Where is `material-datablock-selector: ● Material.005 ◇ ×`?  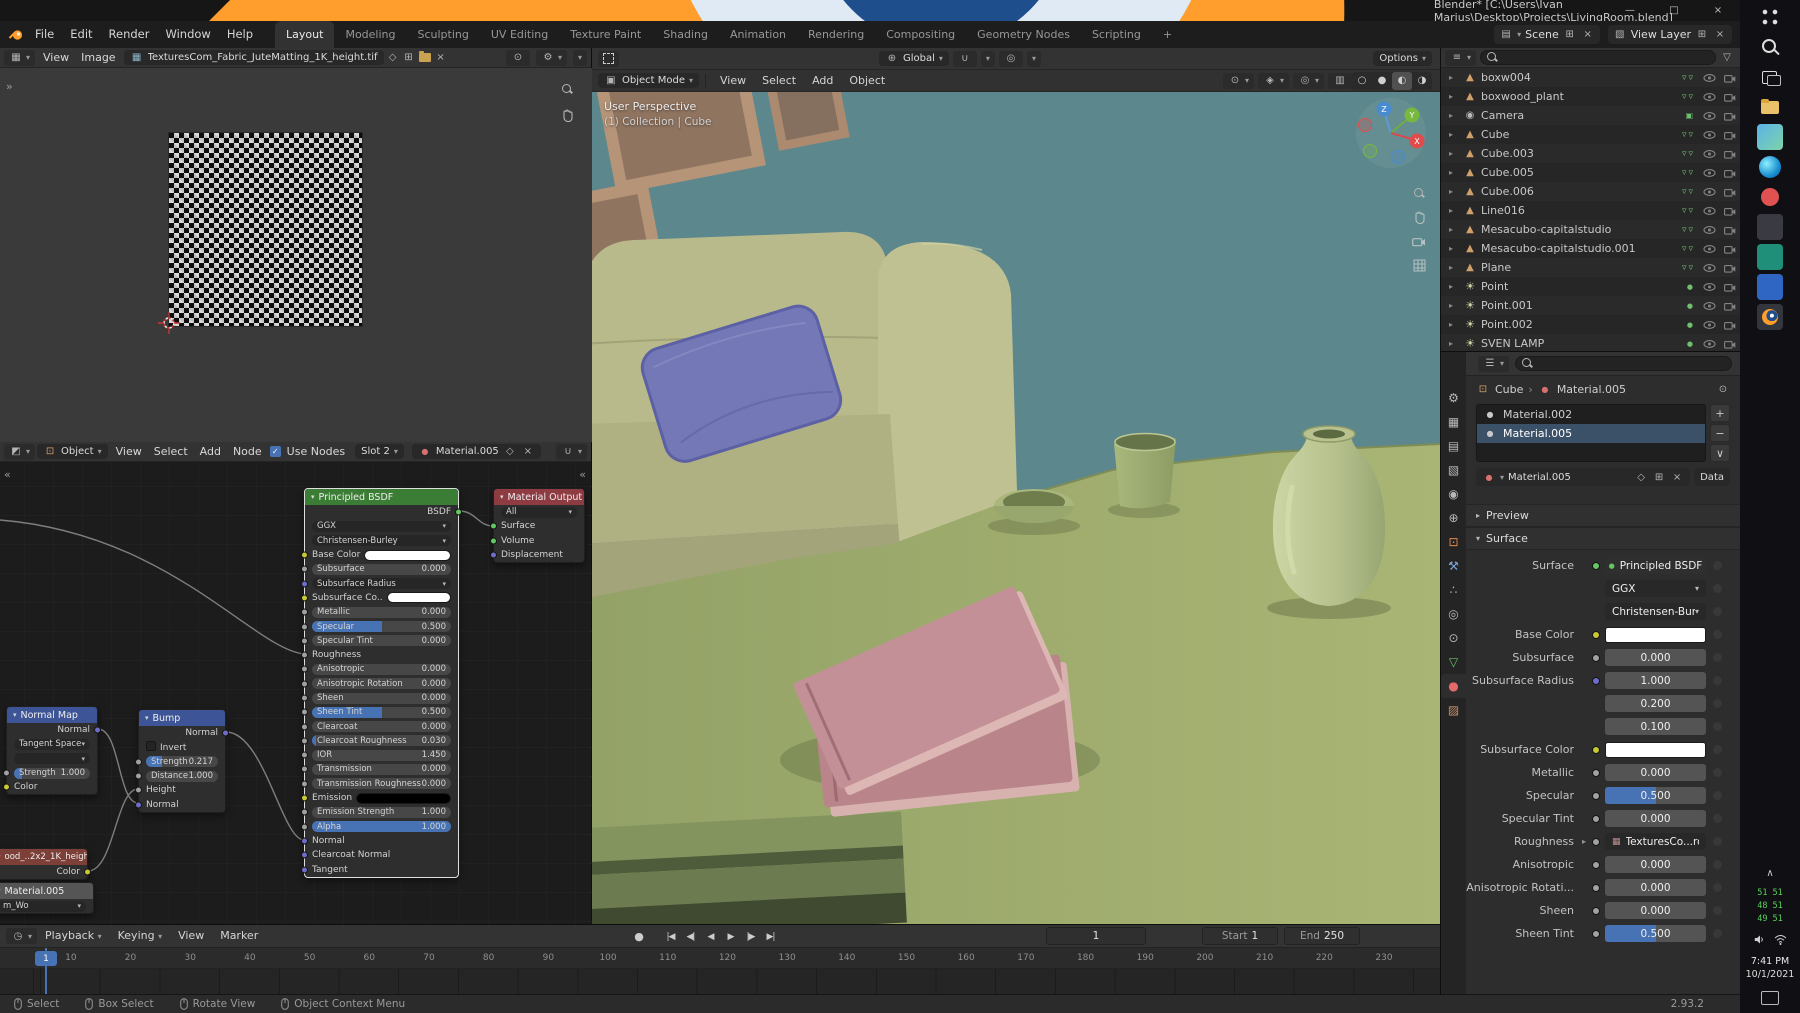
material-datablock-selector: ● Material.005 ◇ × is located at coordinates (476, 451).